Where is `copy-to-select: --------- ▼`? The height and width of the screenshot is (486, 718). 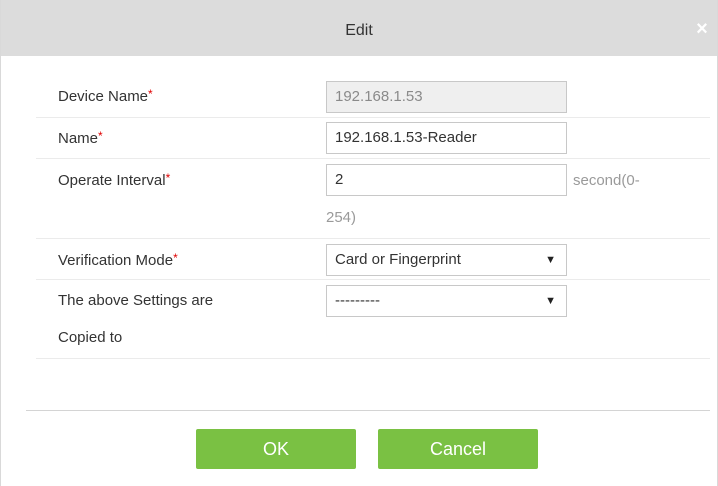
copy-to-select: --------- ▼ is located at coordinates (446, 301).